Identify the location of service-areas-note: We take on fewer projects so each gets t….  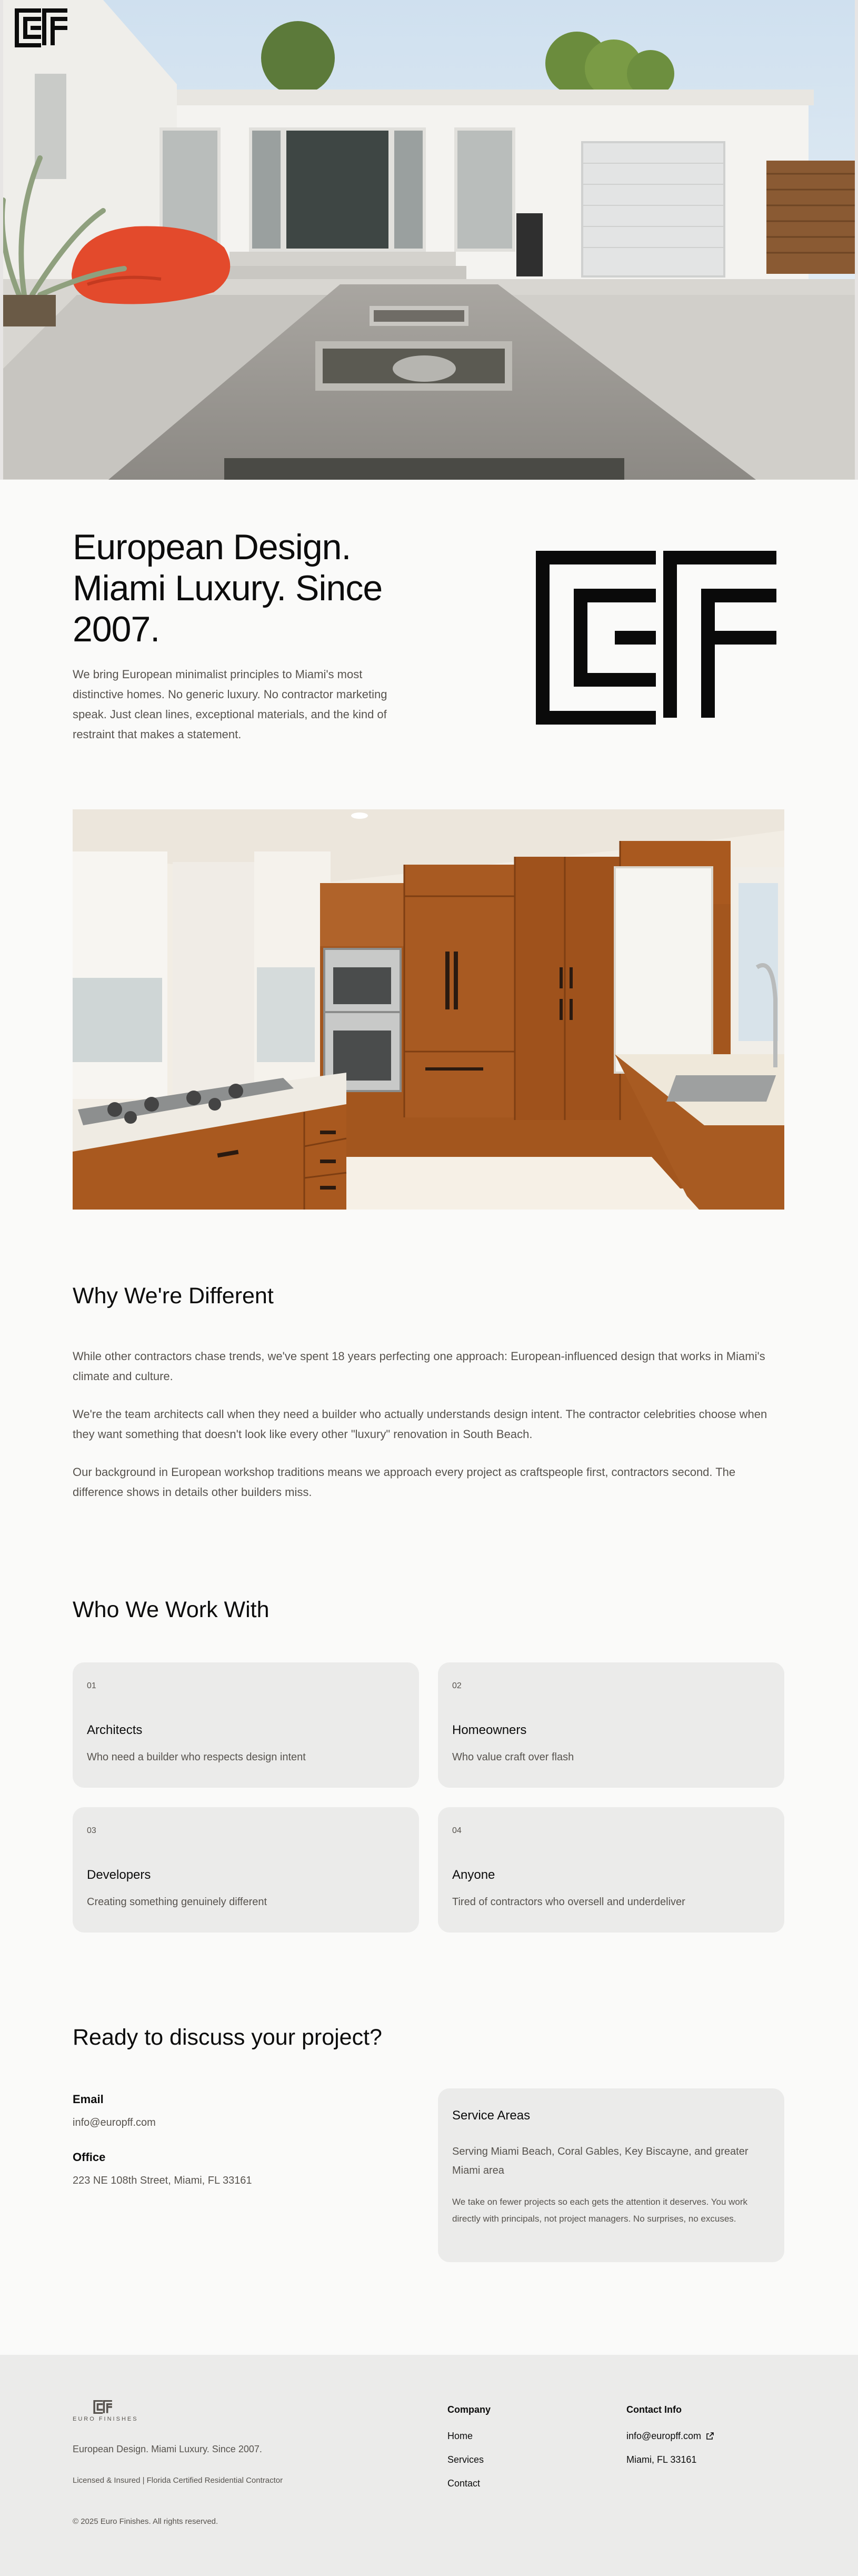
(600, 2210).